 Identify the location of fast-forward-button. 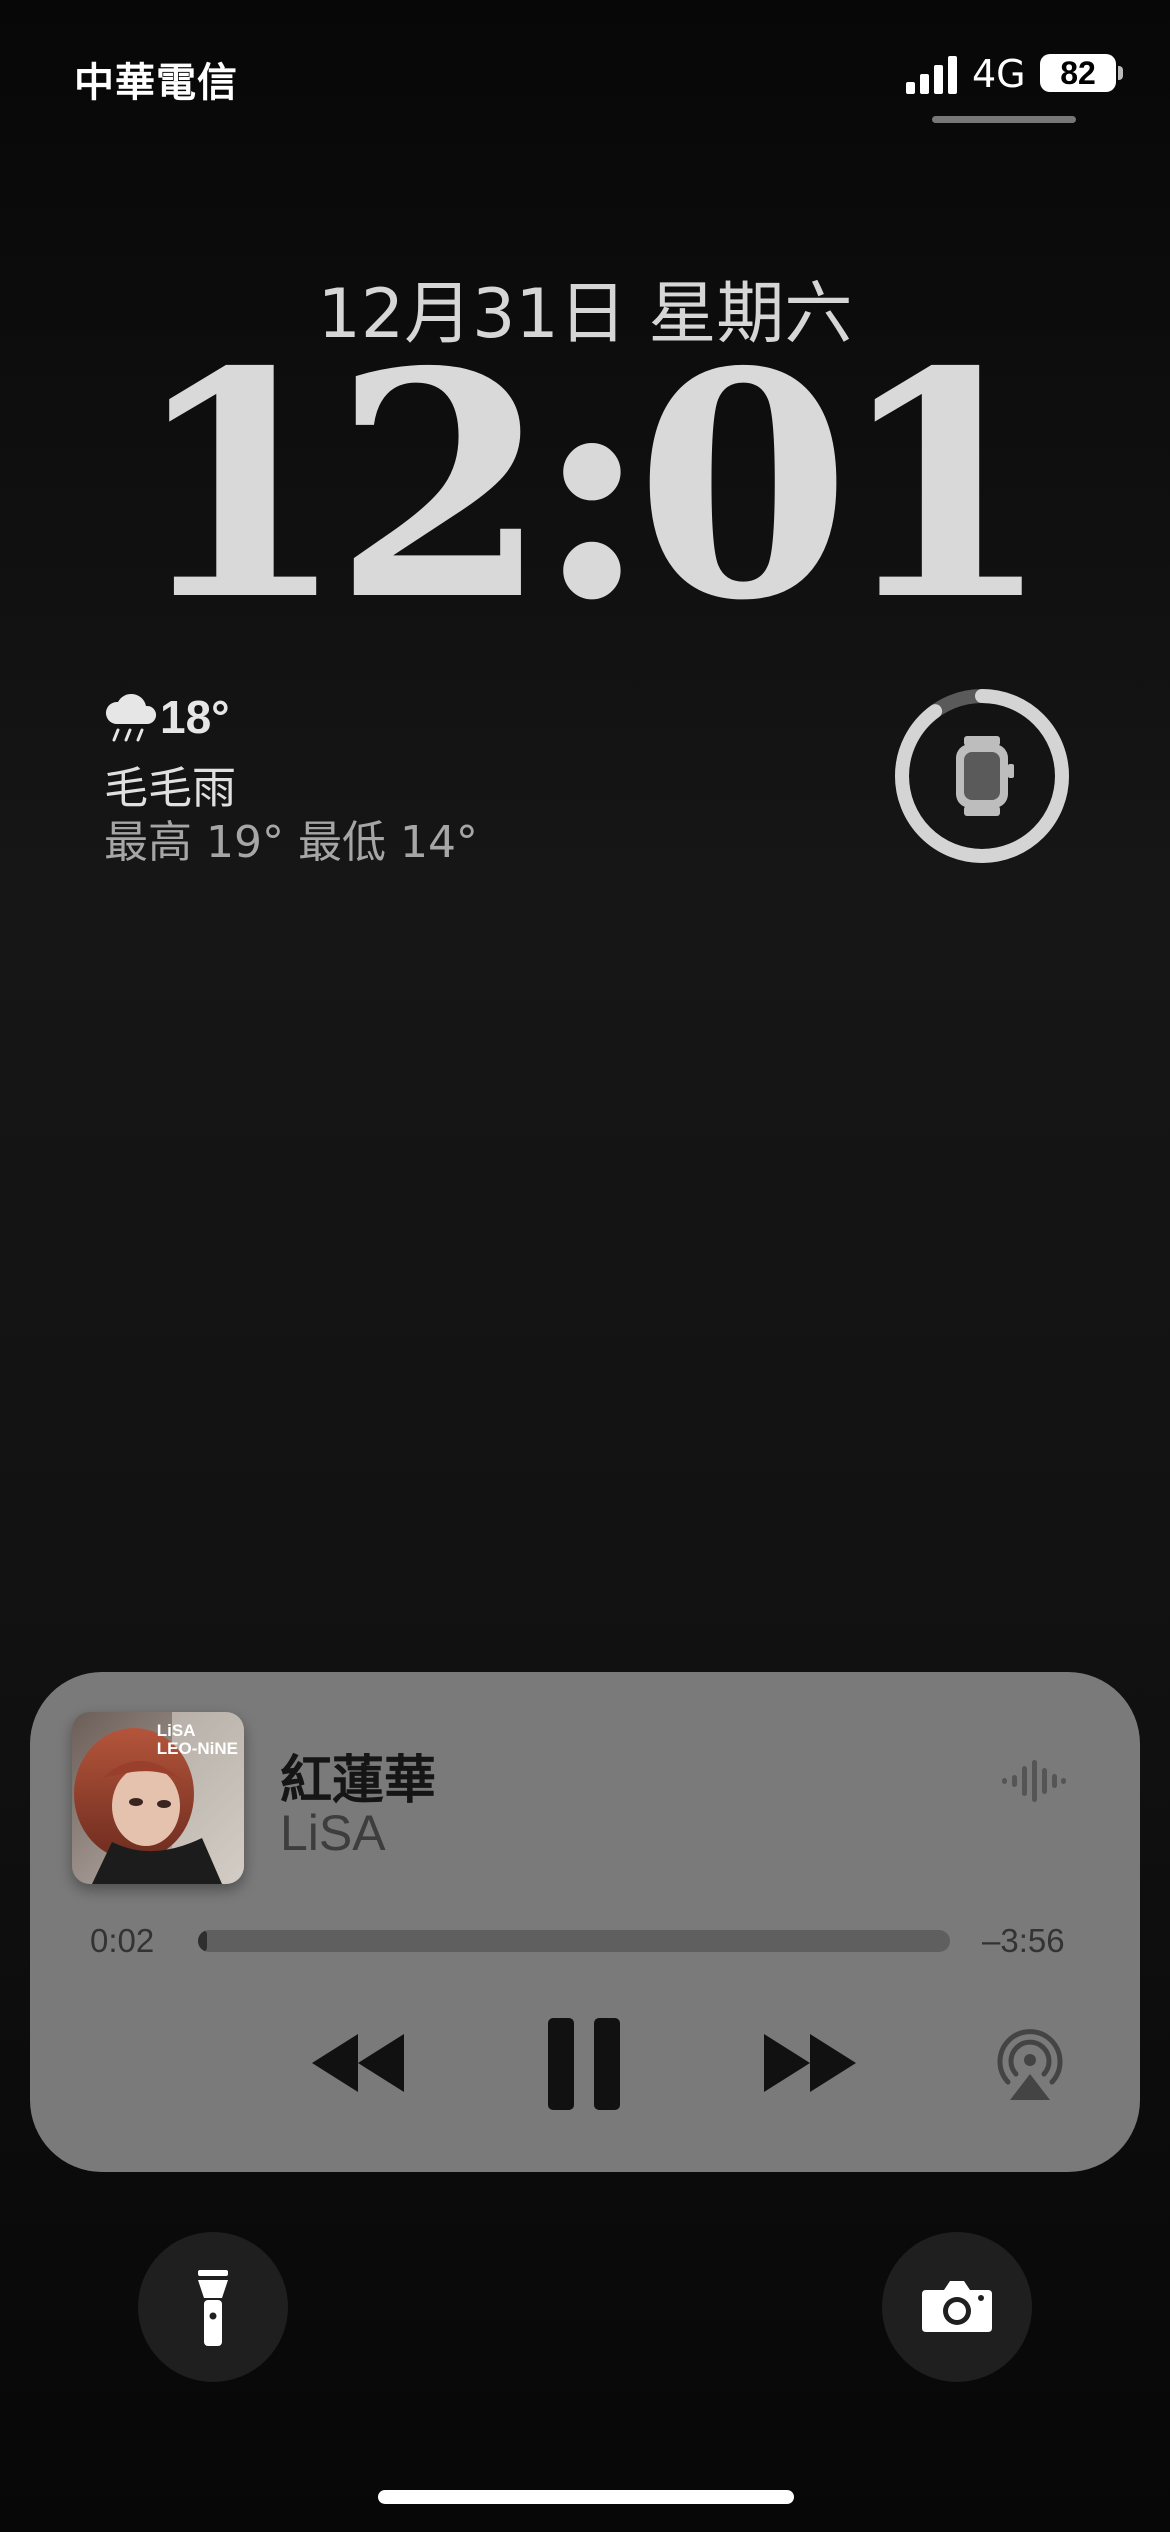
(810, 2063).